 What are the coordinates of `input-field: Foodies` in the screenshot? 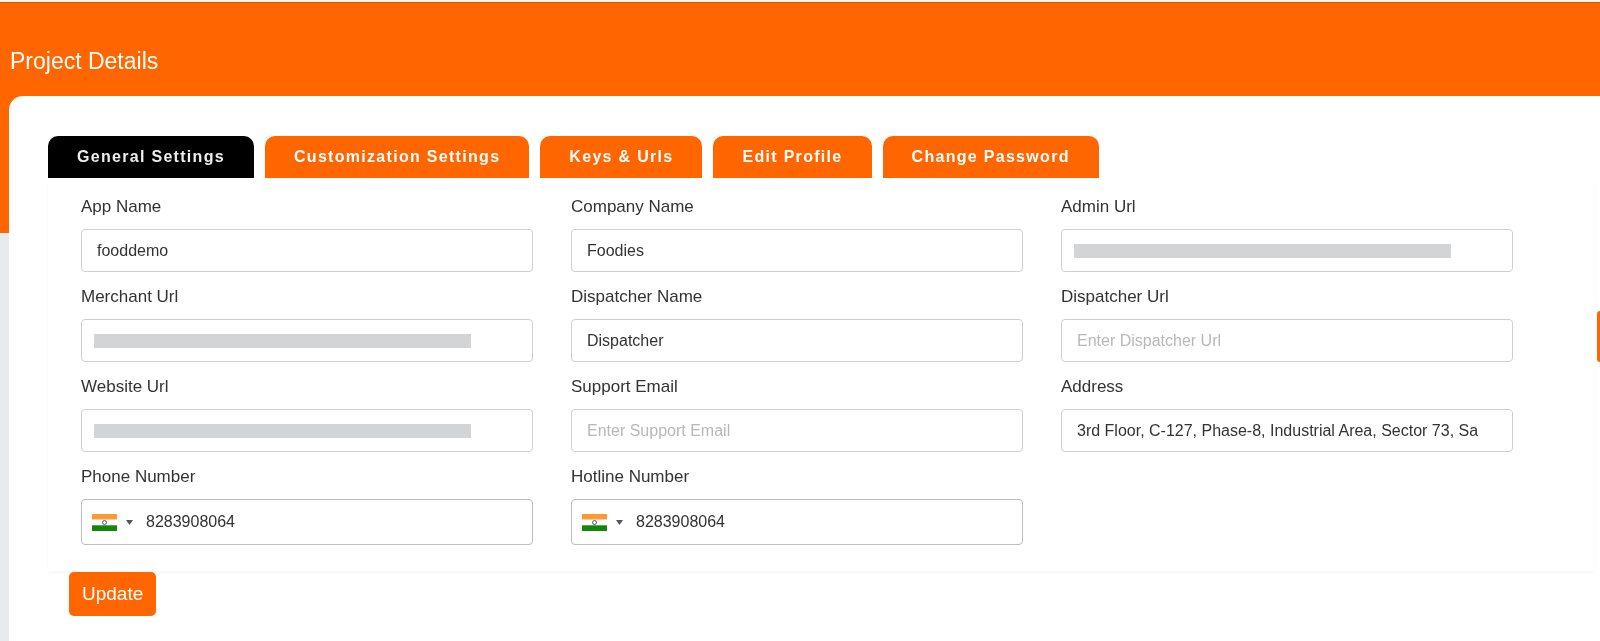 It's located at (797, 250).